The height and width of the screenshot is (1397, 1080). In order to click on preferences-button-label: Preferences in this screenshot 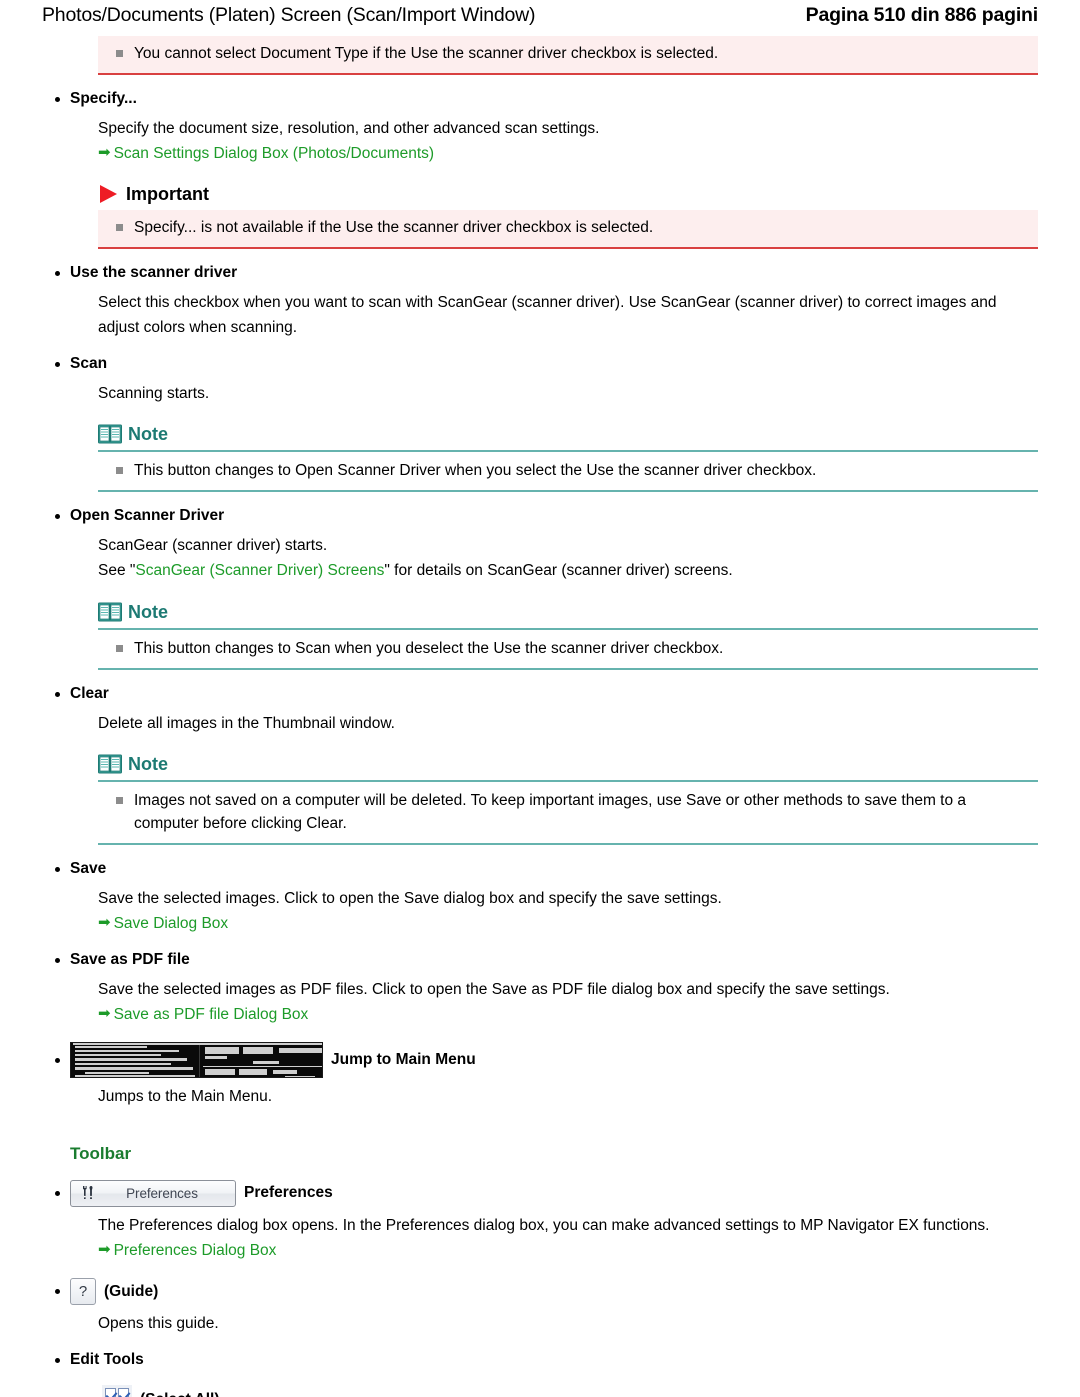, I will do `click(162, 1193)`.